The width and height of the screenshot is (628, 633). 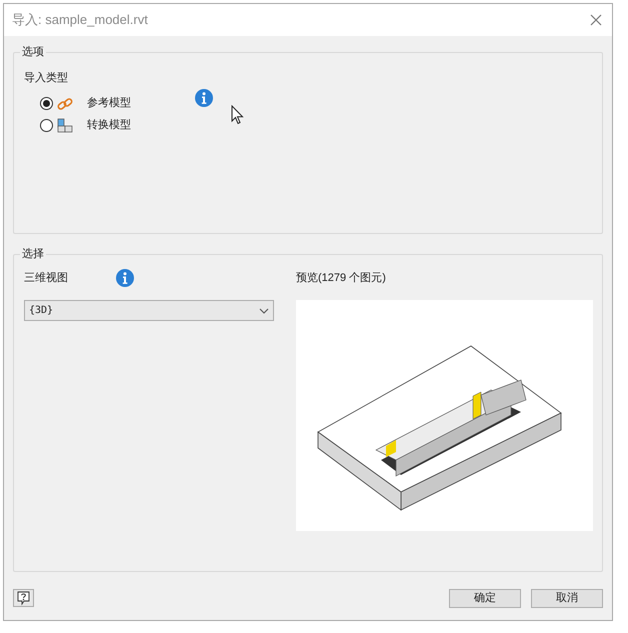 I want to click on help-icon, so click(x=23, y=598).